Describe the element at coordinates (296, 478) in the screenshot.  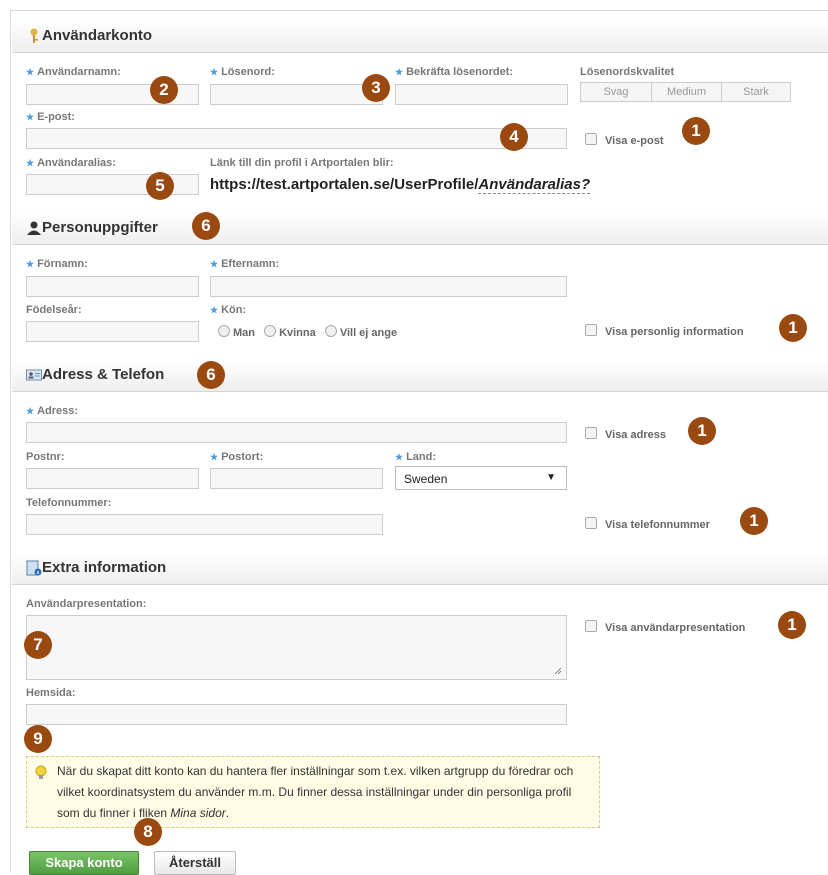
I see `postort-input` at that location.